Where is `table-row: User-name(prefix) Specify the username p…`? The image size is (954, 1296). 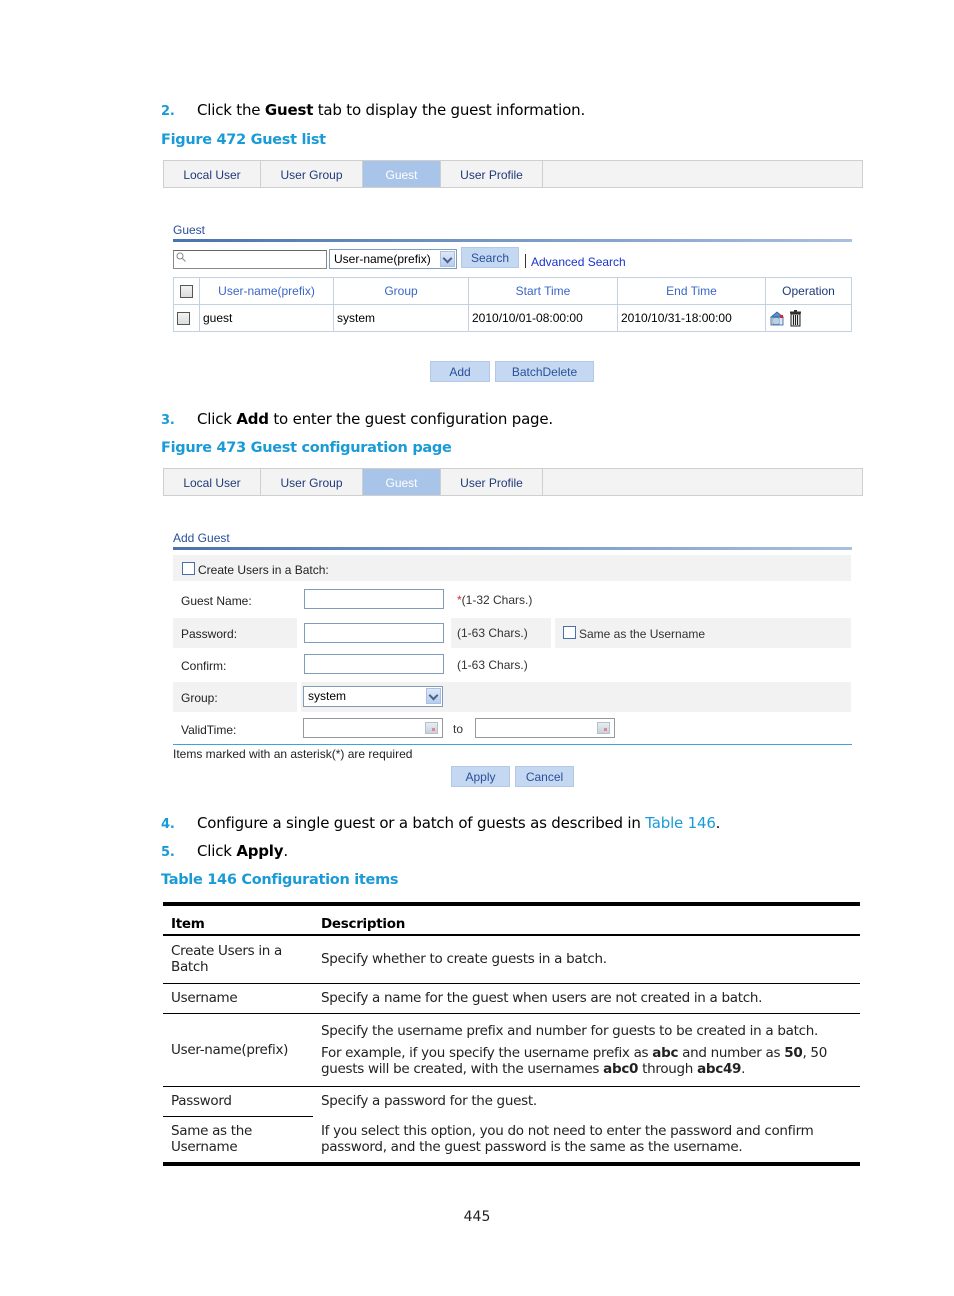
table-row: User-name(prefix) Specify the username p… is located at coordinates (511, 1050).